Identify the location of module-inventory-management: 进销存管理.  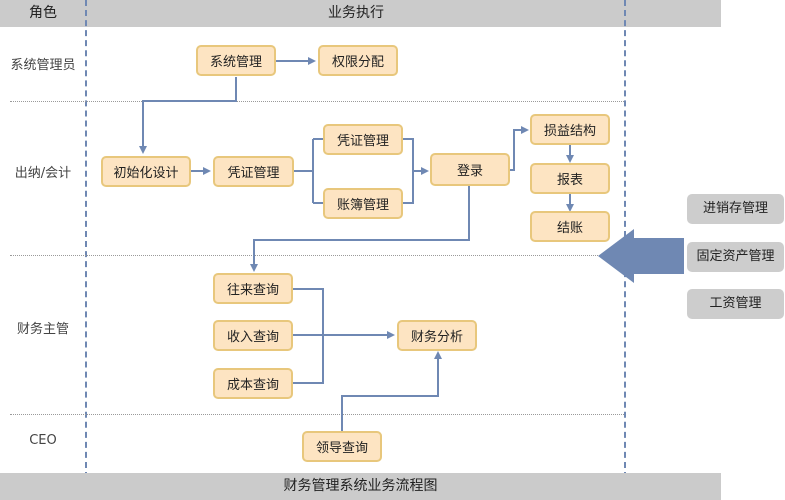
(735, 209).